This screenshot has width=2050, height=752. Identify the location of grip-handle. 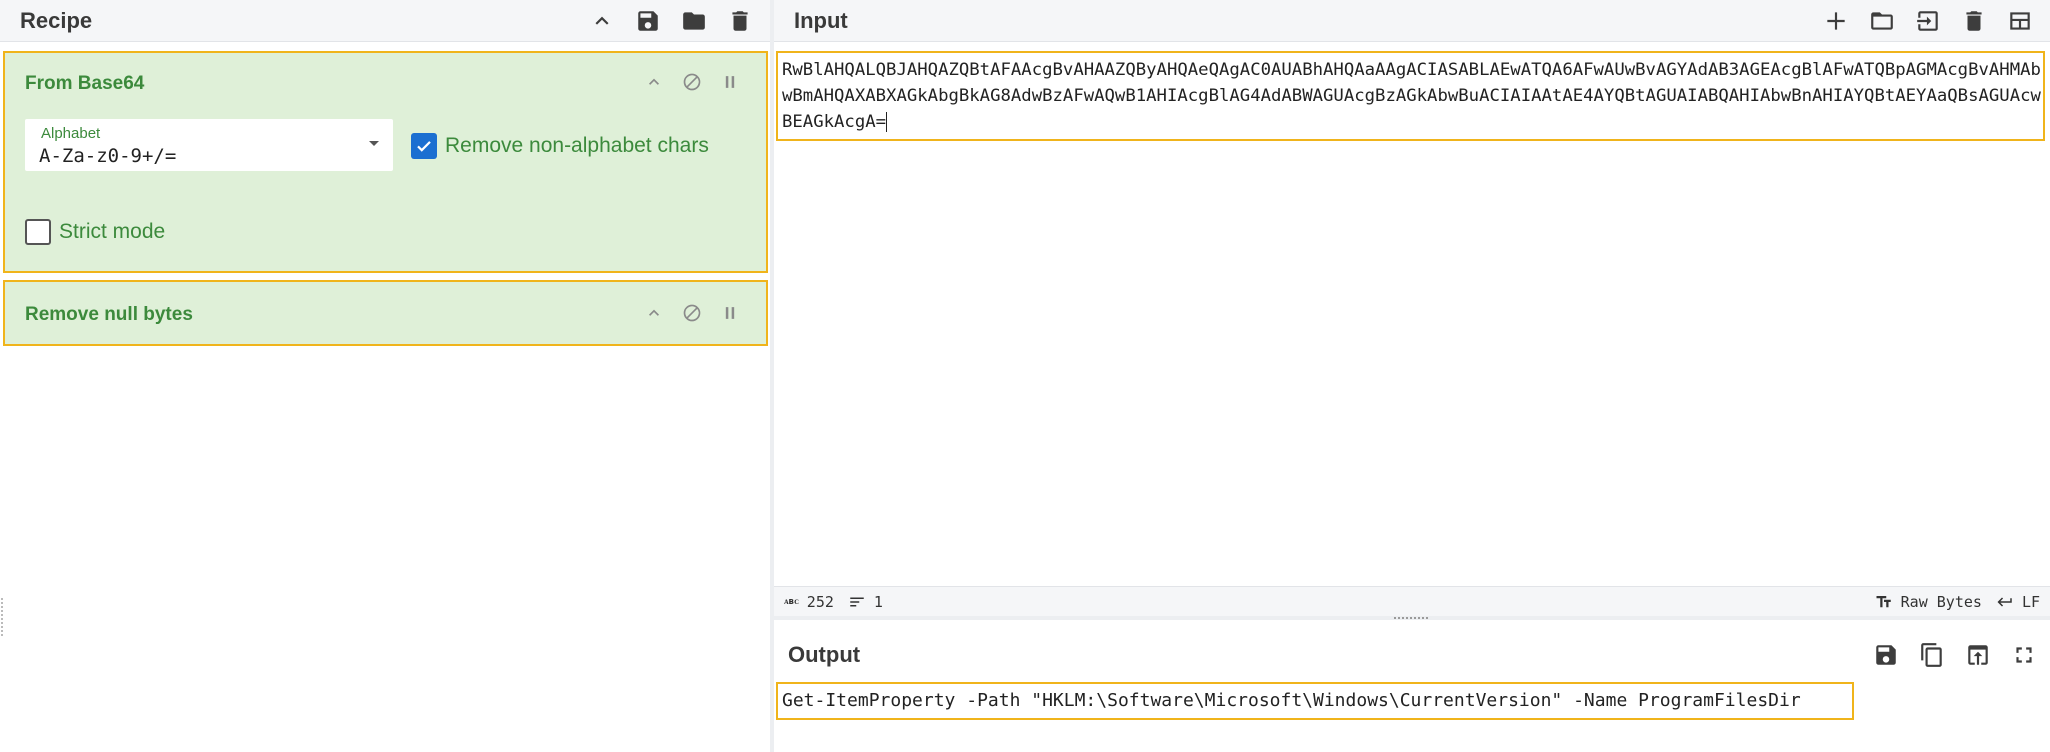
(1412, 618).